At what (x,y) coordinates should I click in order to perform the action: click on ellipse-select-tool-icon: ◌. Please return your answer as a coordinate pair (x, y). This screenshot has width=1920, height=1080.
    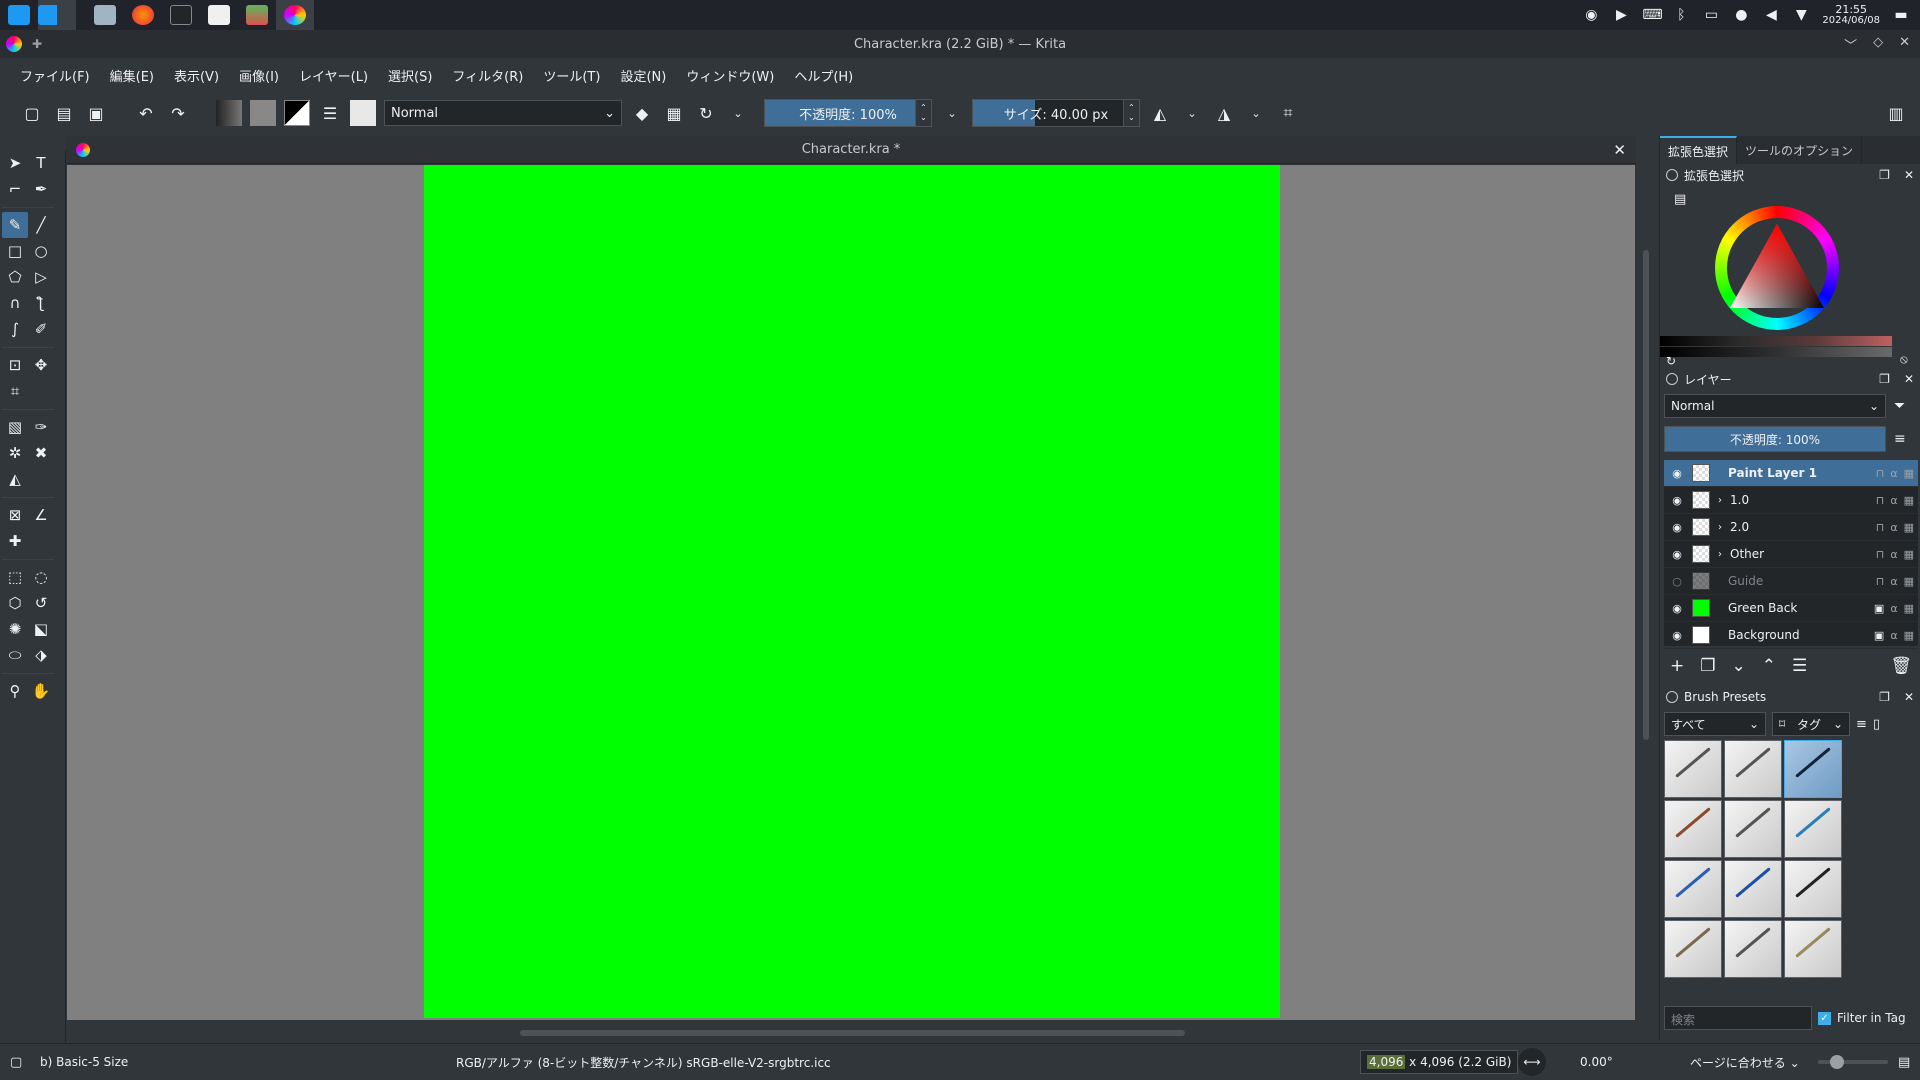
    Looking at the image, I should click on (41, 577).